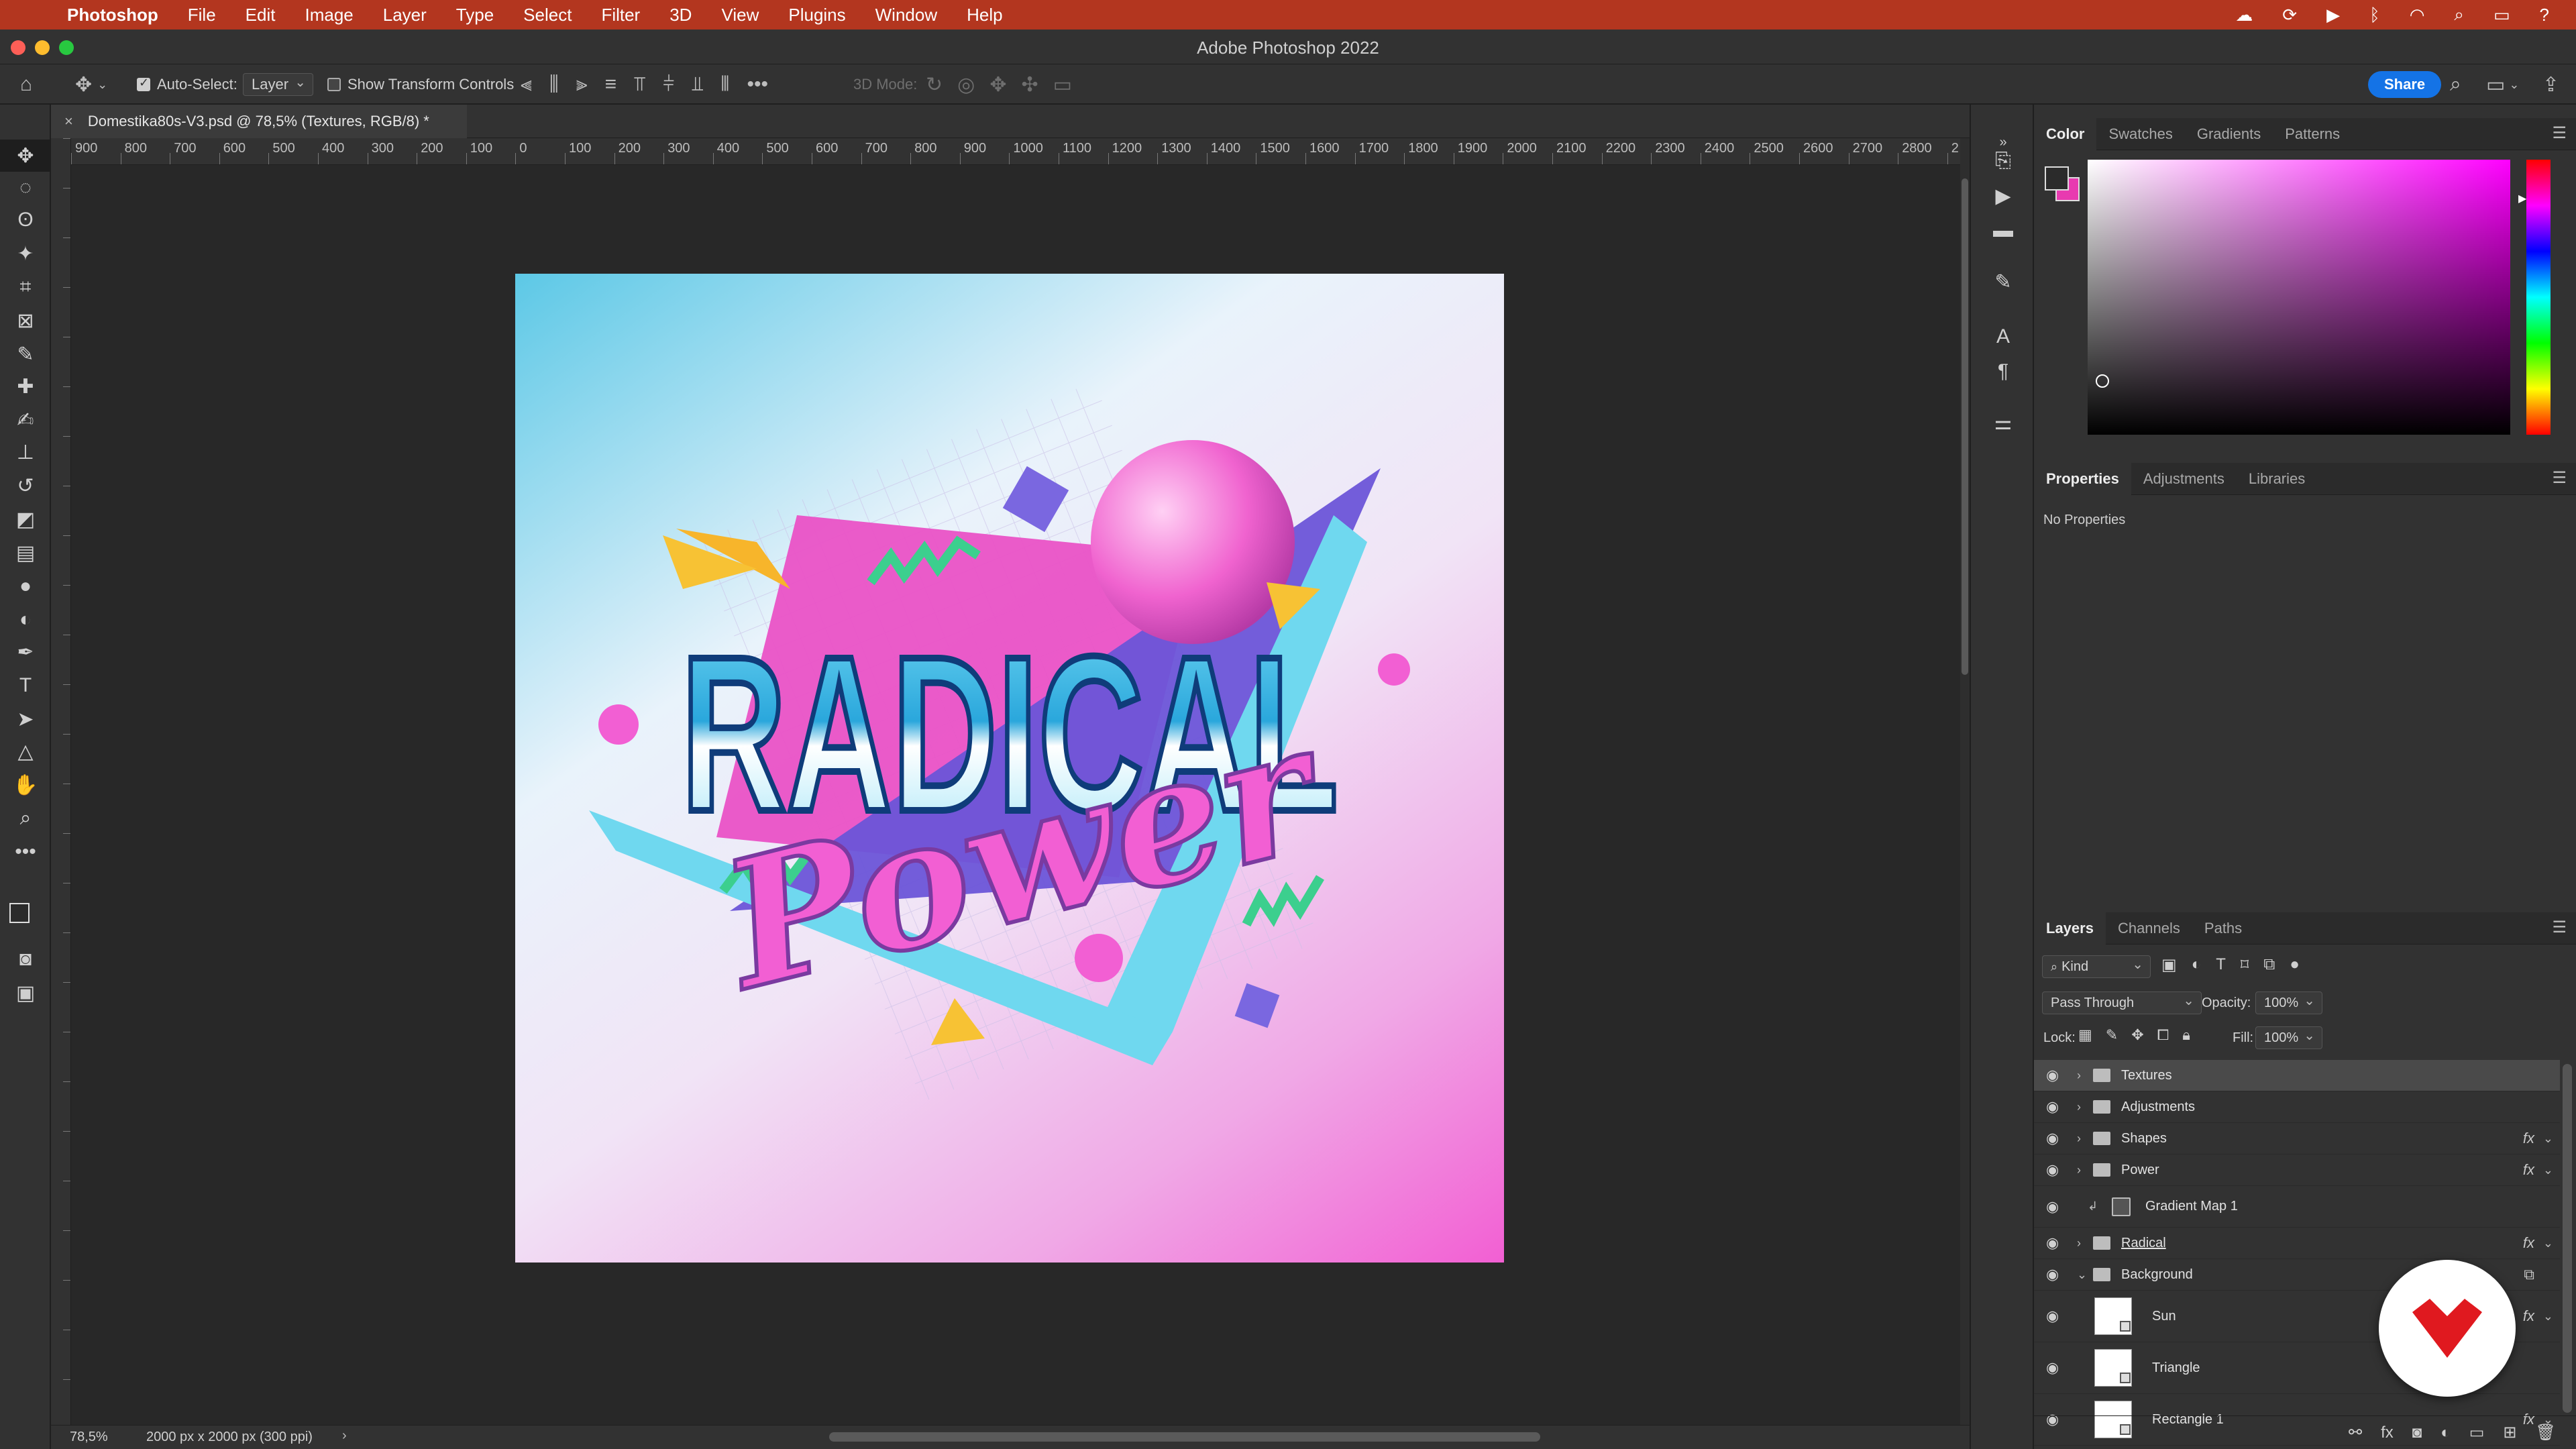 This screenshot has width=2576, height=1449. Describe the element at coordinates (906, 15) in the screenshot. I see `menu-window: Window` at that location.